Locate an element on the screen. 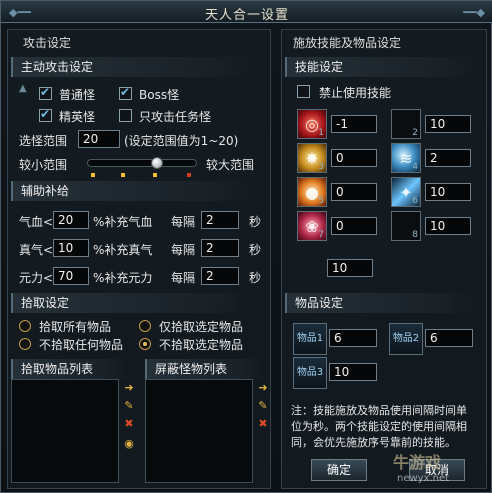 This screenshot has height=493, width=492. add-arrow-icon-2: ➜ is located at coordinates (263, 388).